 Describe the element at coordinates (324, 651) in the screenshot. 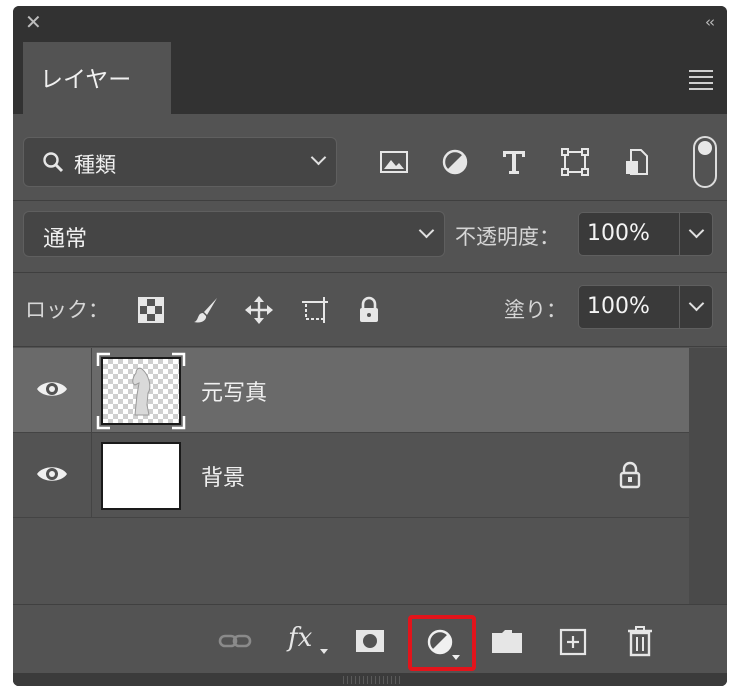

I see `submenu-triangle-icon` at that location.